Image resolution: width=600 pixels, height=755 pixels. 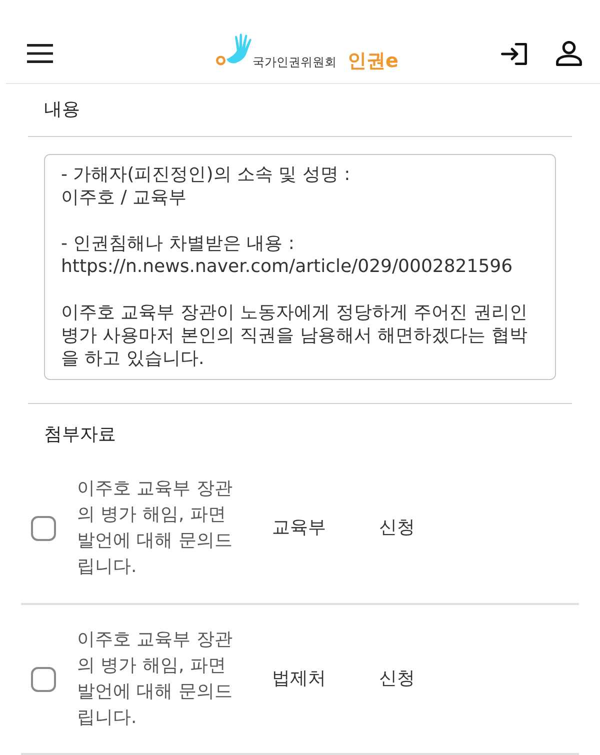 I want to click on login-icon, so click(x=514, y=53).